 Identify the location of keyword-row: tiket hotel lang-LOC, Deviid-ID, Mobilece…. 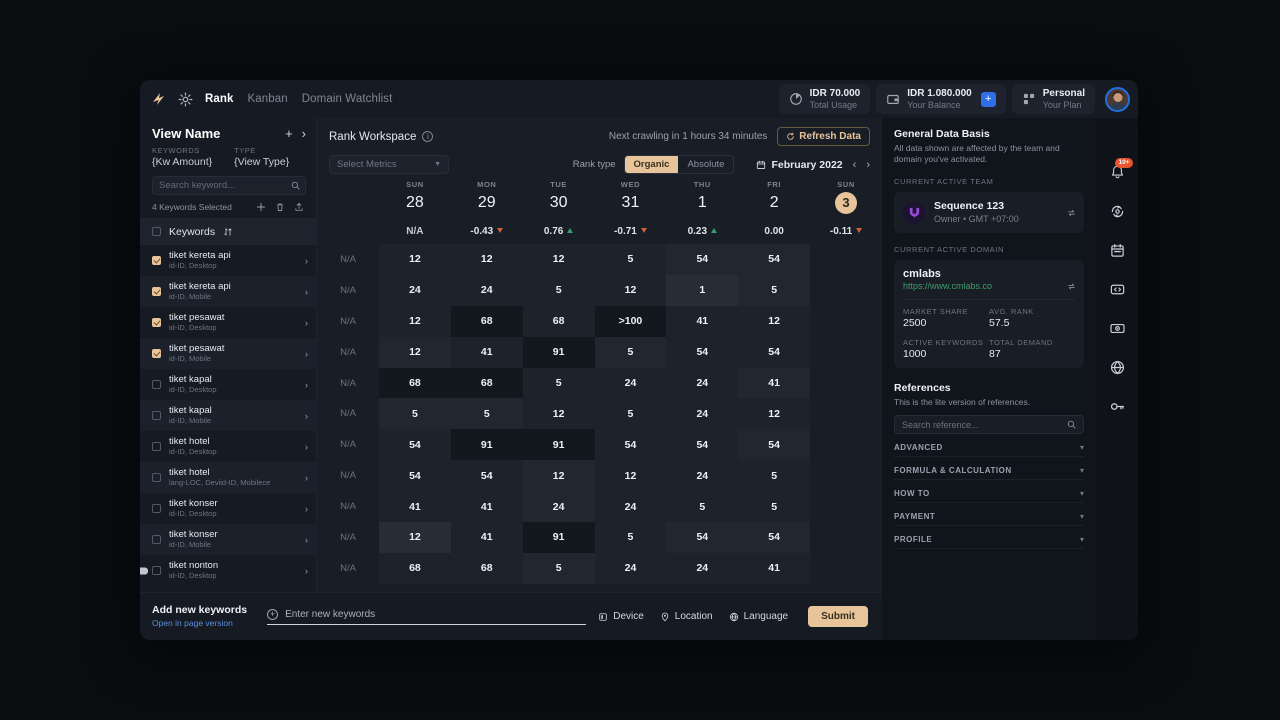
(228, 477).